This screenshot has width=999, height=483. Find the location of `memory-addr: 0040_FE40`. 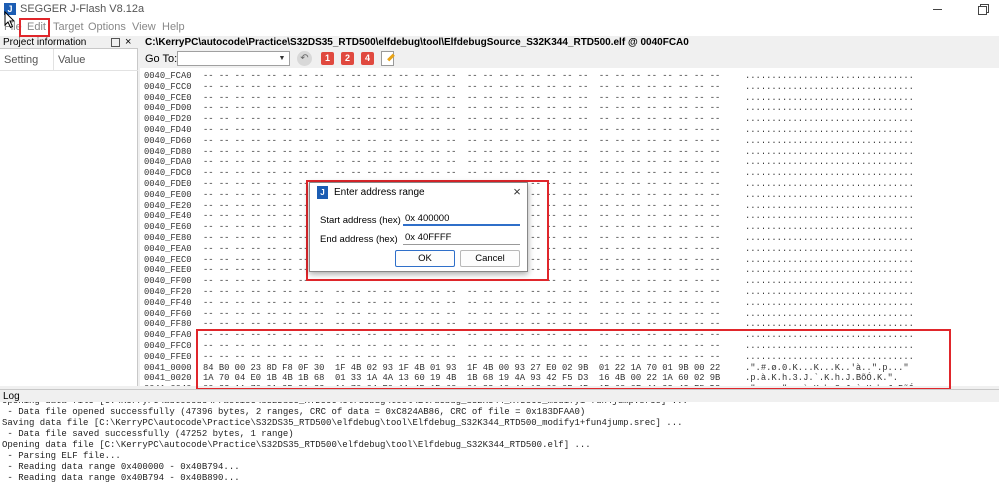

memory-addr: 0040_FE40 is located at coordinates (168, 216).